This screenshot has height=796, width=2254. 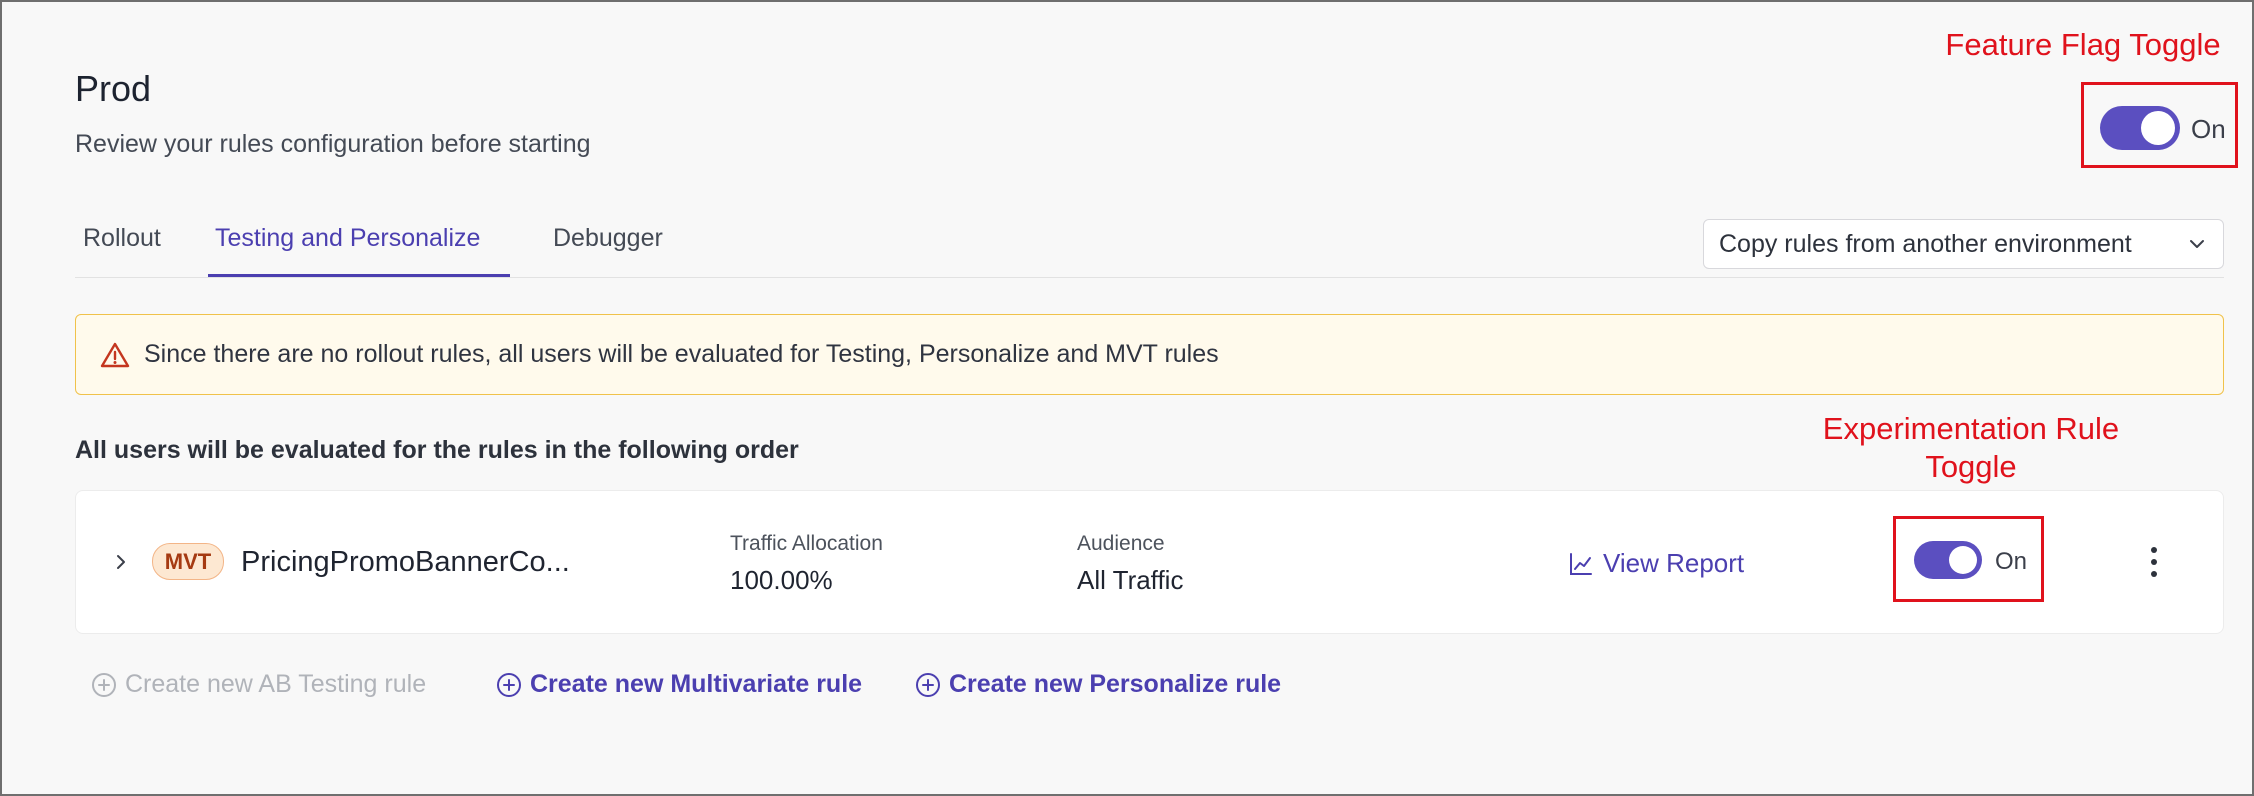 I want to click on rule-type-badge: MVT, so click(x=188, y=561).